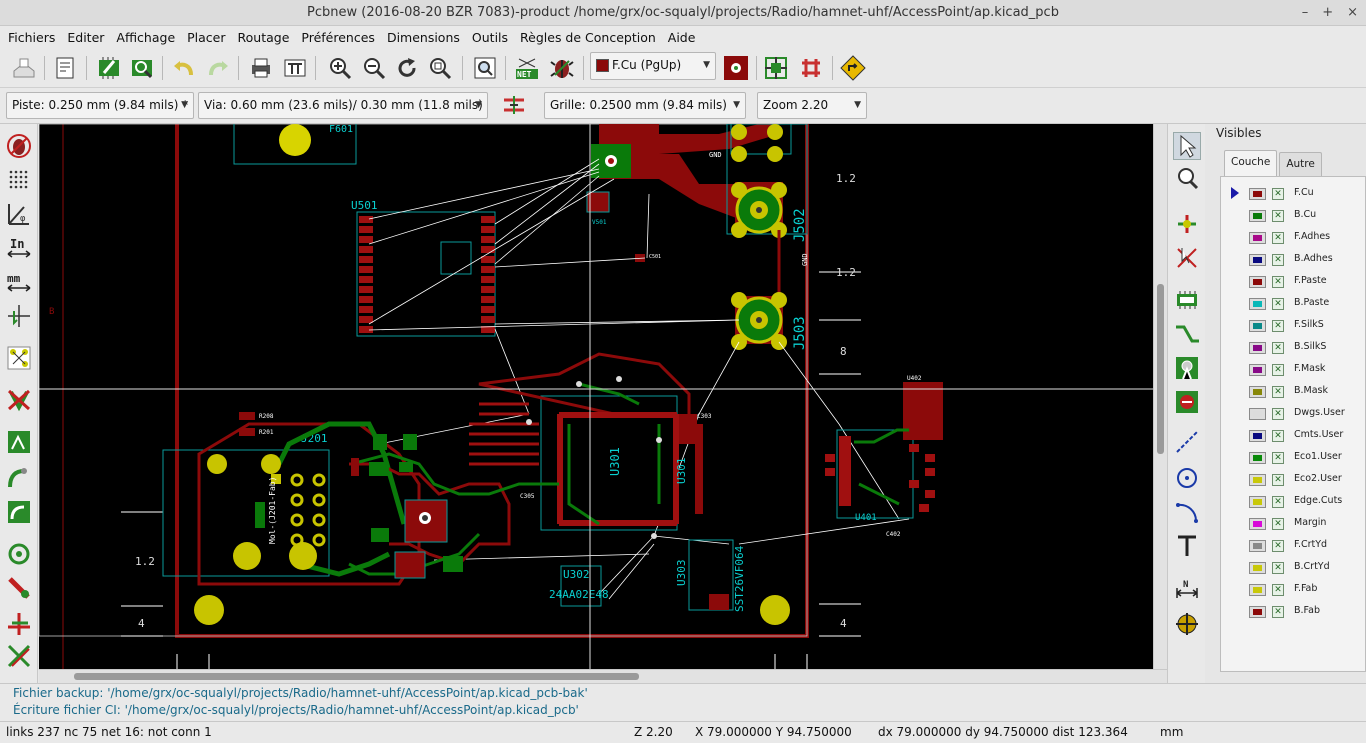 This screenshot has height=743, width=1366. Describe the element at coordinates (1293, 524) in the screenshot. I see `layer-row: ✕ Margin` at that location.